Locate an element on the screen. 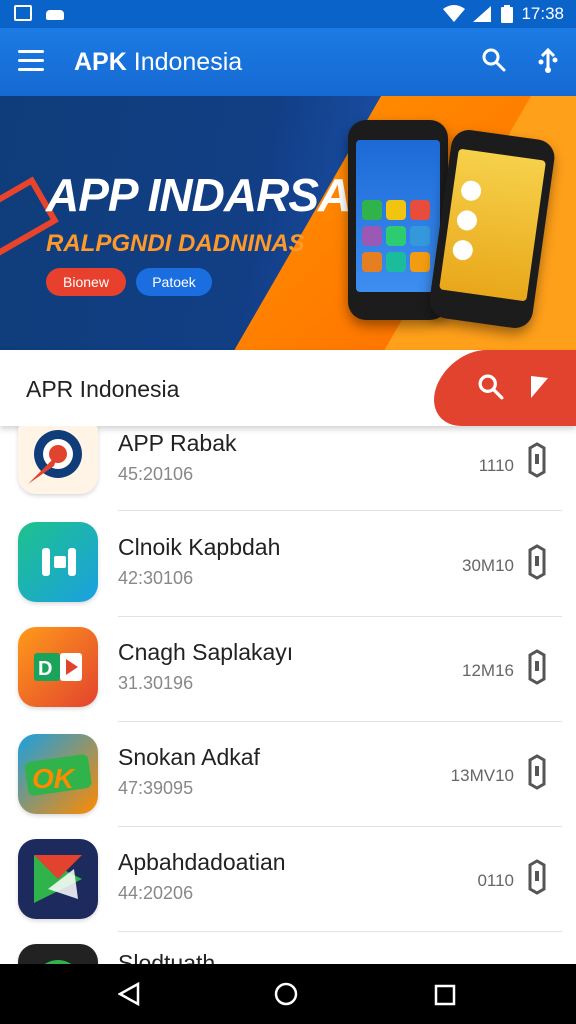 The height and width of the screenshot is (1024, 576). app-name: Slodtuath is located at coordinates (167, 957).